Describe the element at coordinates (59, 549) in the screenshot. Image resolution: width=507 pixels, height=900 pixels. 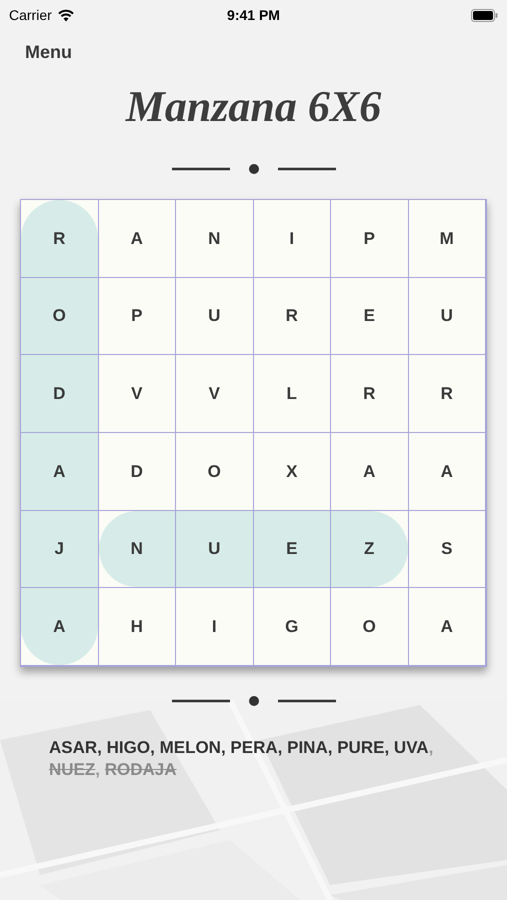
I see `grid-letter: J` at that location.